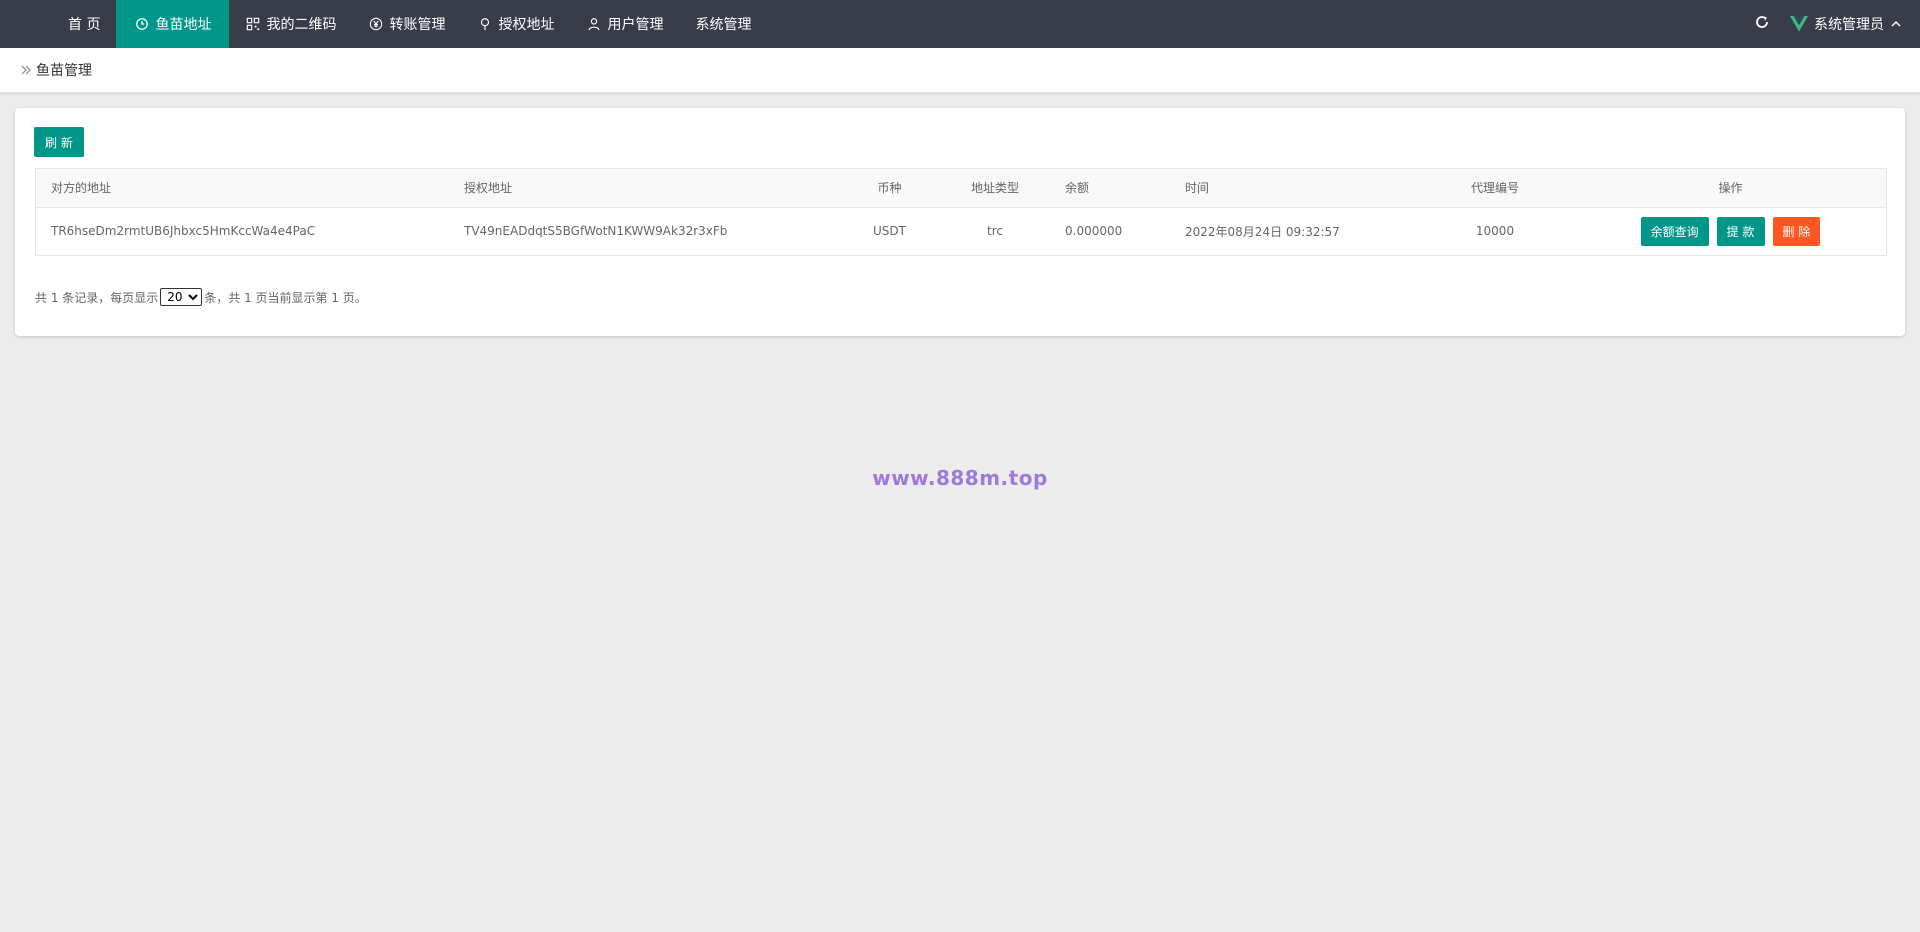 Image resolution: width=1920 pixels, height=932 pixels. I want to click on user-icon, so click(594, 24).